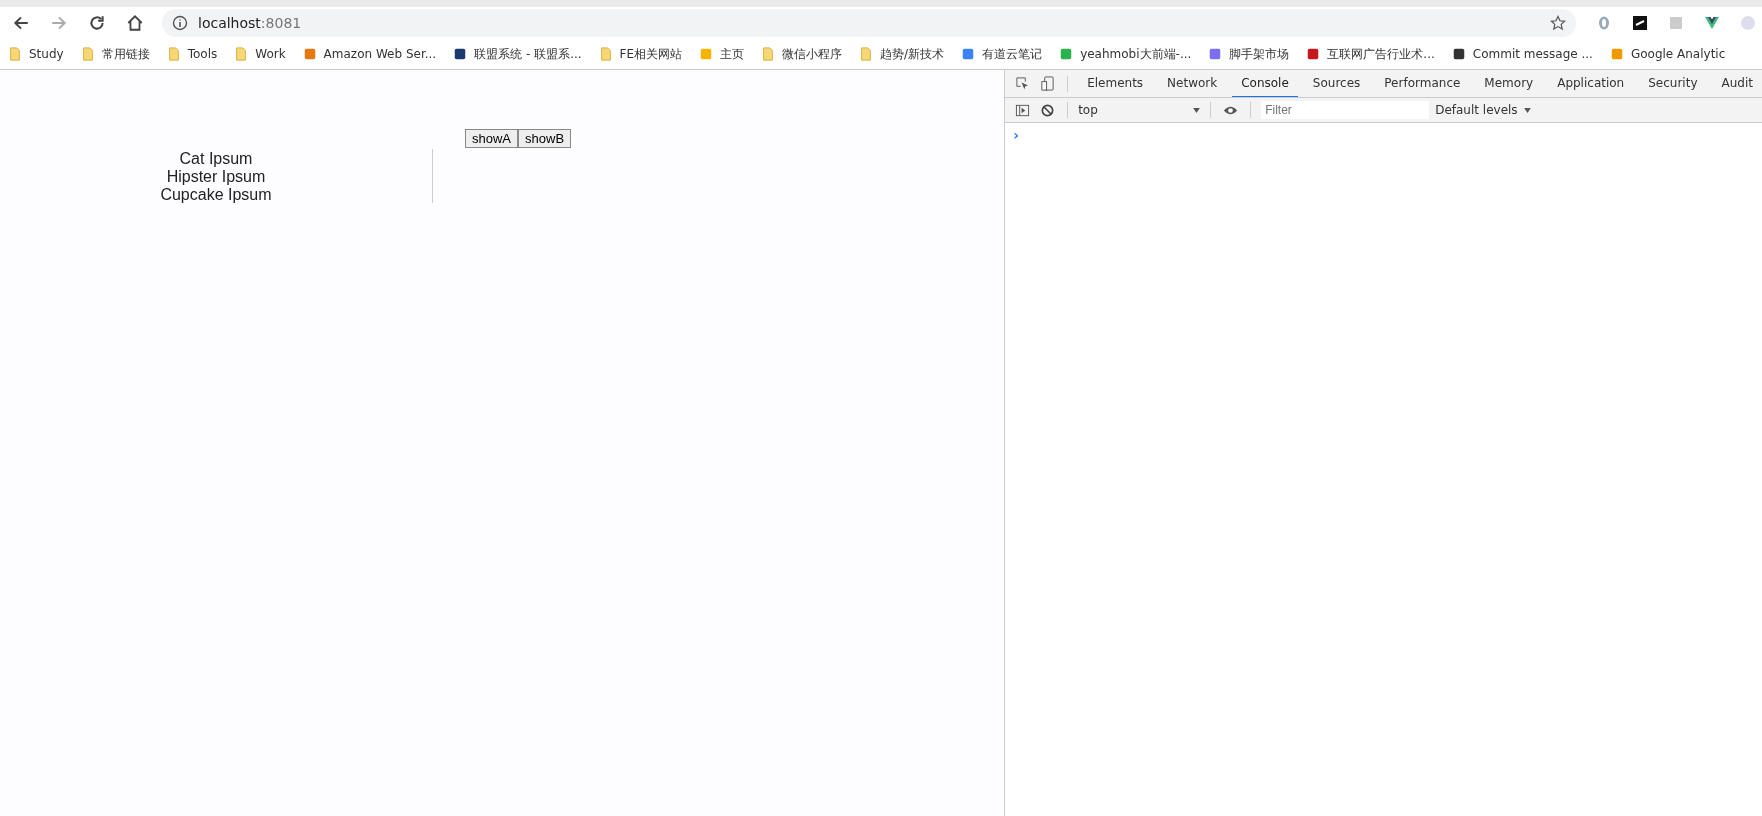  What do you see at coordinates (492, 138) in the screenshot?
I see `page-button: showA` at bounding box center [492, 138].